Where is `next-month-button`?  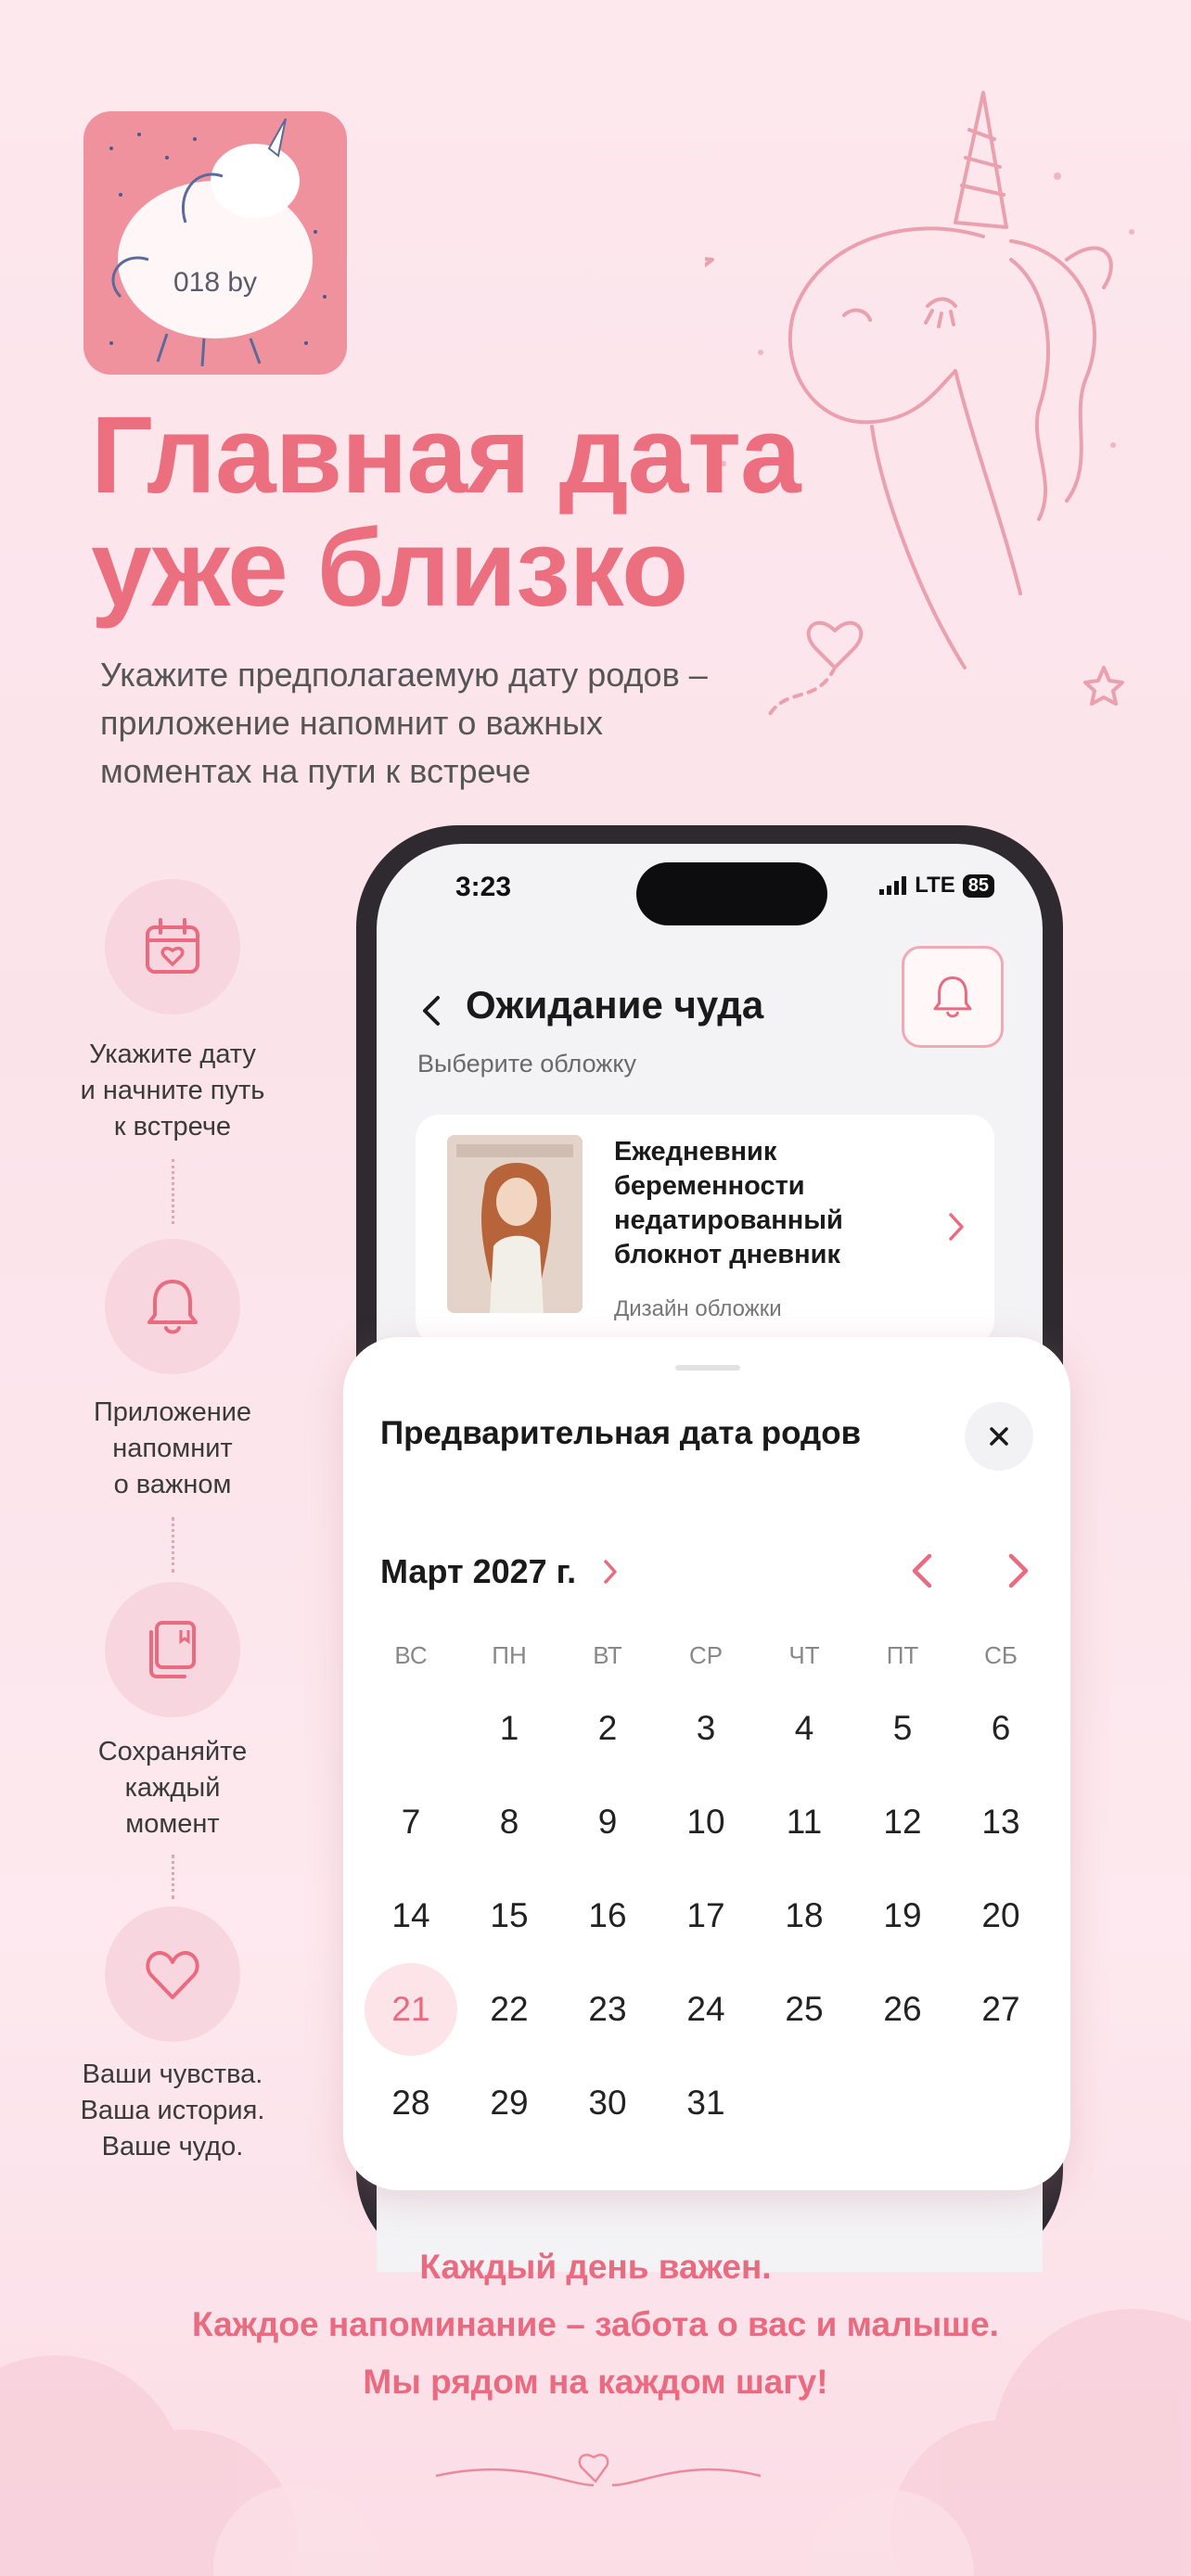 next-month-button is located at coordinates (1016, 1571).